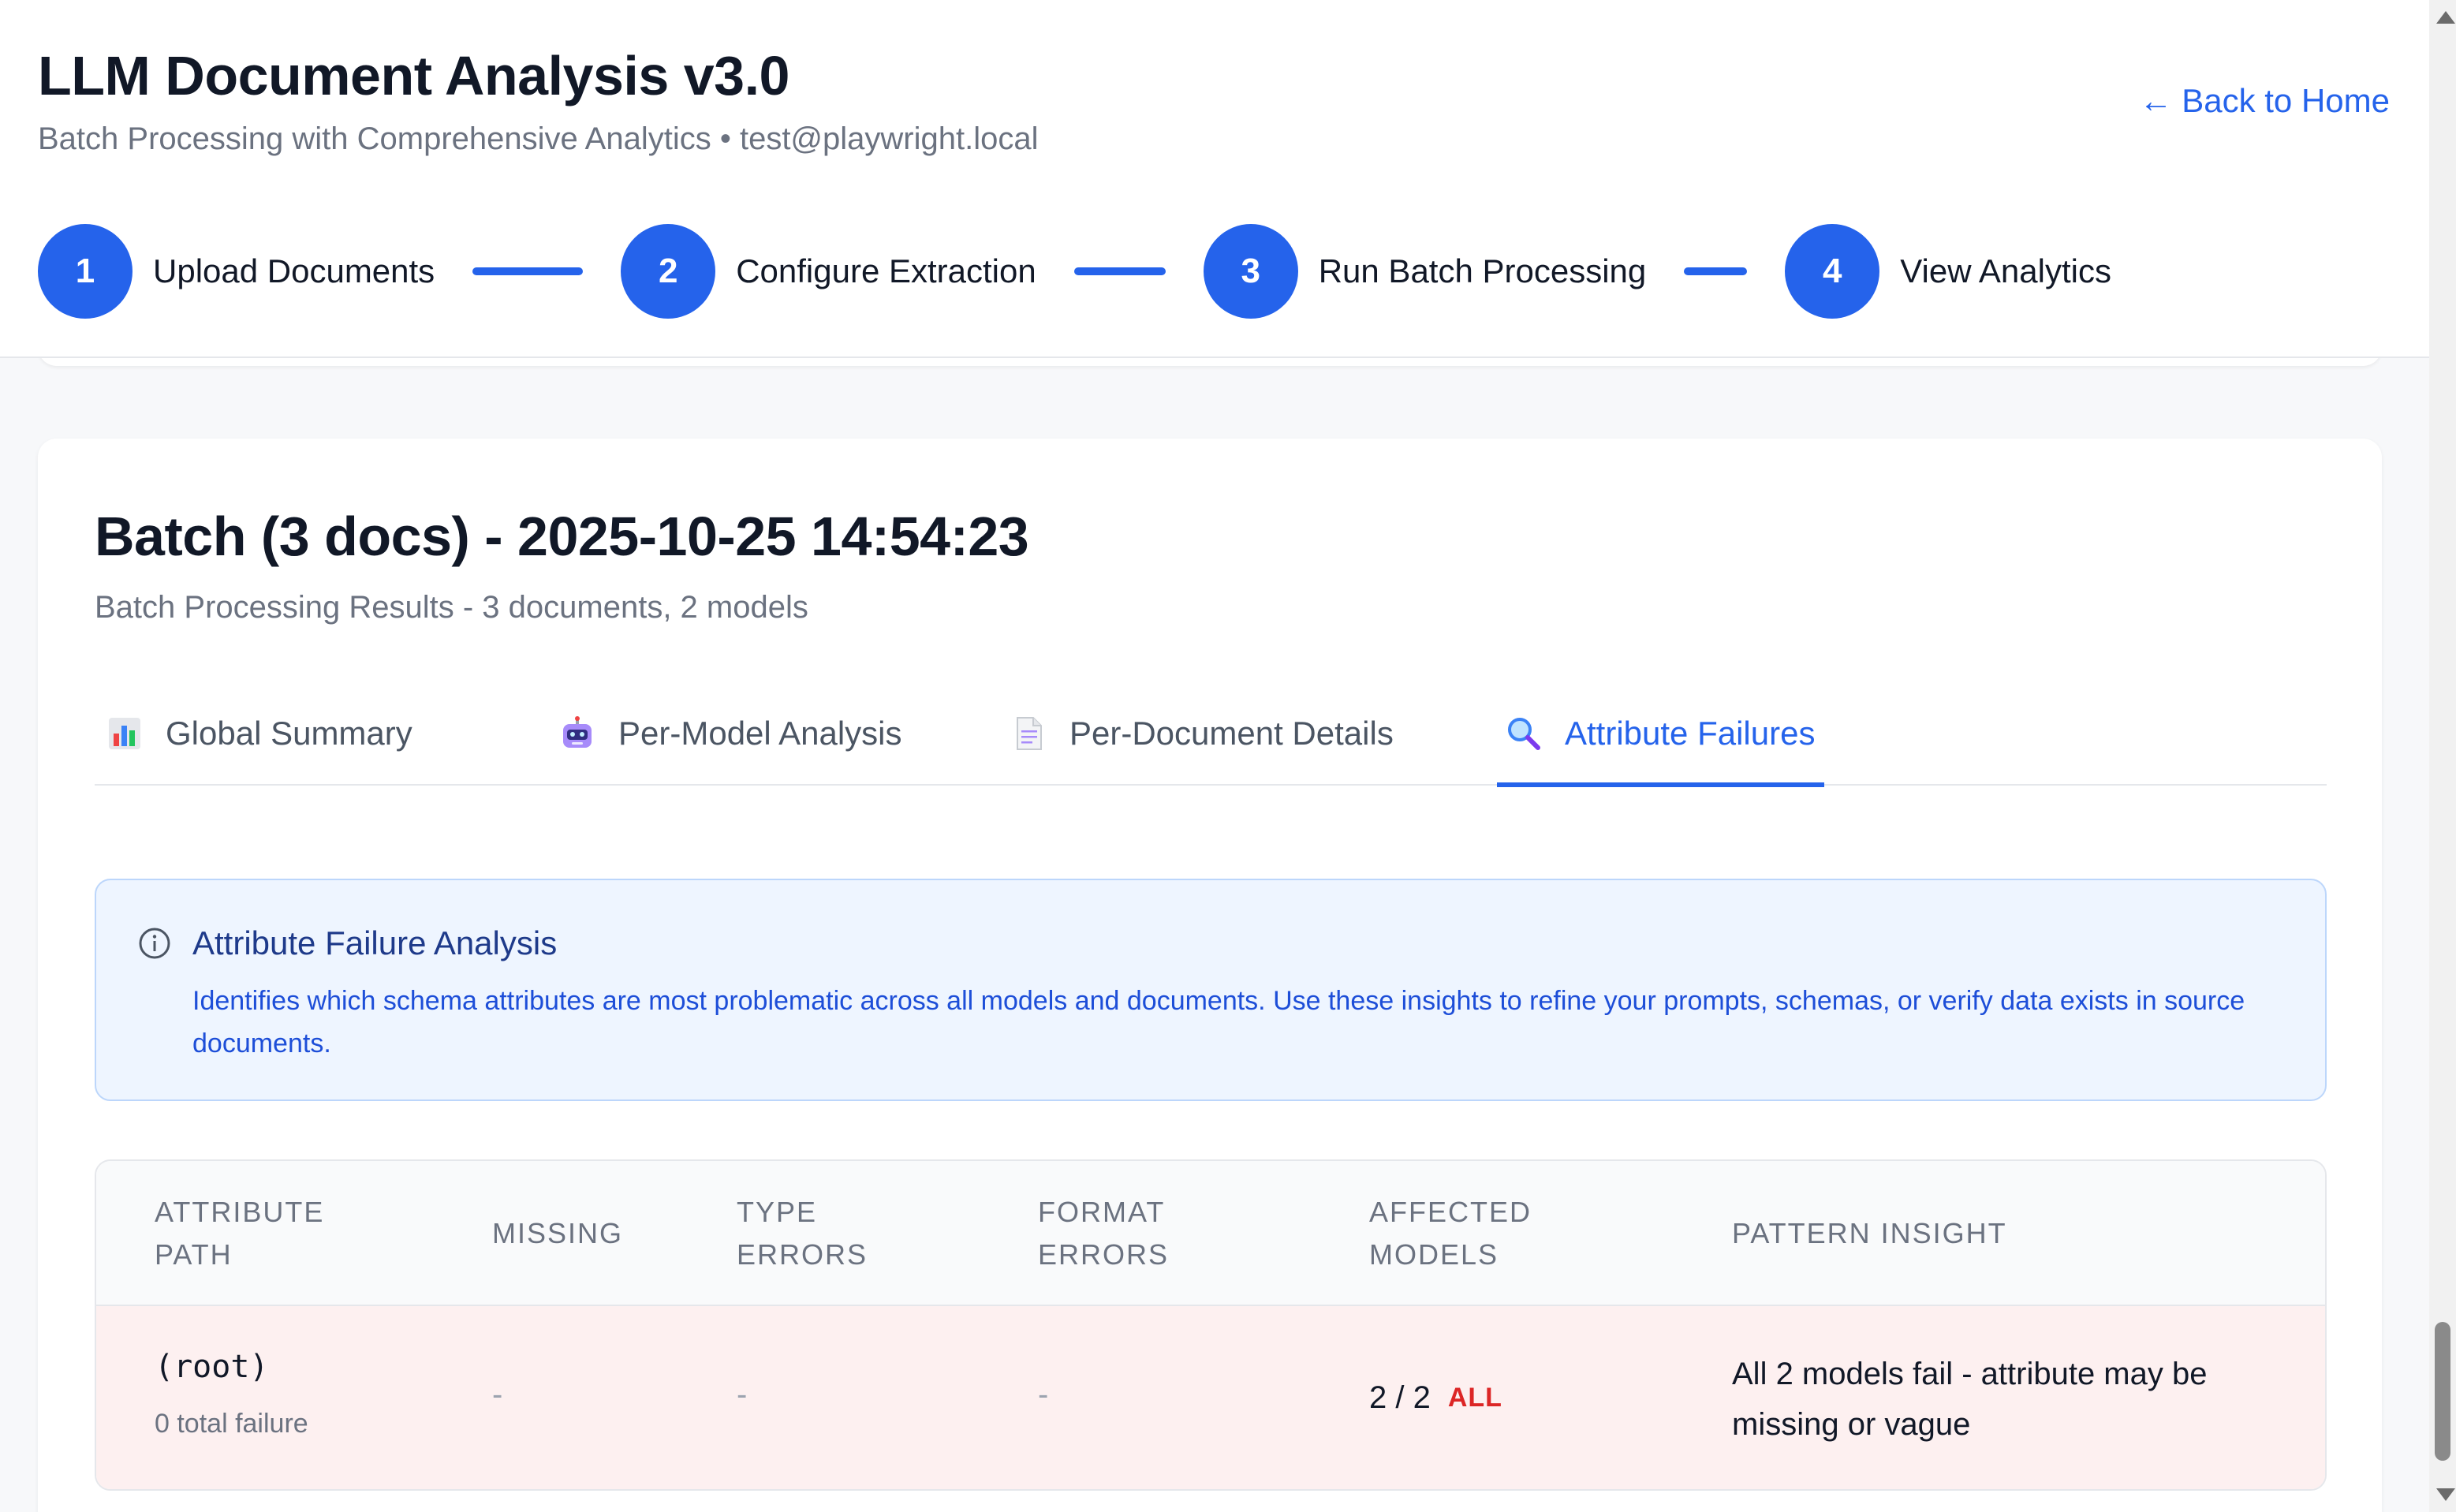 Image resolution: width=2456 pixels, height=1512 pixels. What do you see at coordinates (2445, 1494) in the screenshot?
I see `scroll-down-arrow-icon` at bounding box center [2445, 1494].